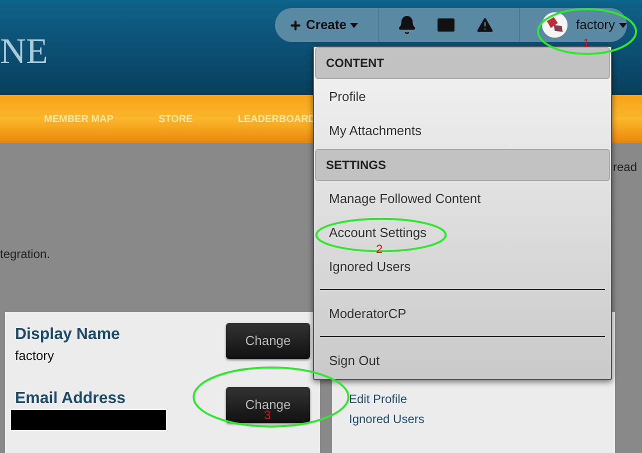  What do you see at coordinates (462, 63) in the screenshot?
I see `menu-section-header: CONTENT` at bounding box center [462, 63].